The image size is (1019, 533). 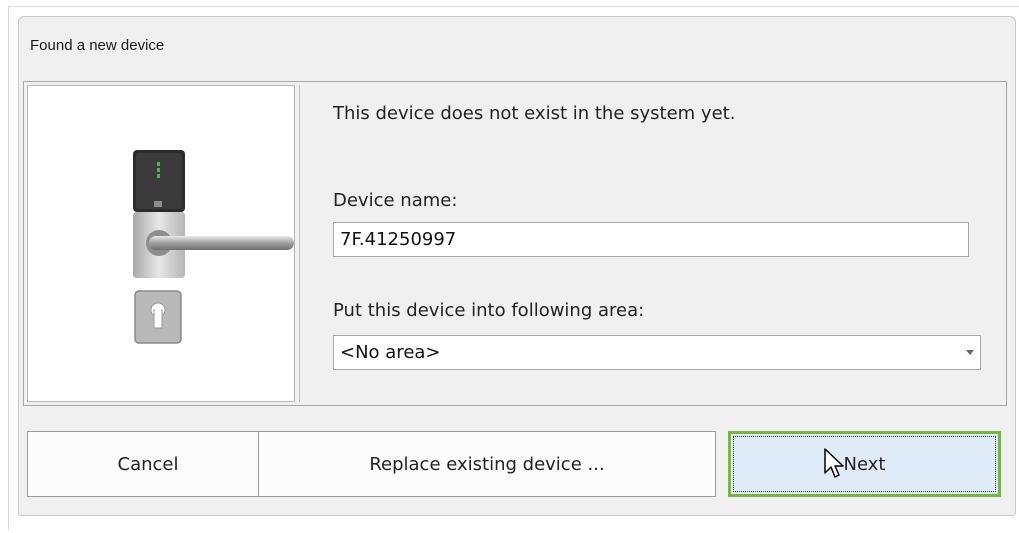 What do you see at coordinates (390, 352) in the screenshot?
I see `area-selected-value: <No area>` at bounding box center [390, 352].